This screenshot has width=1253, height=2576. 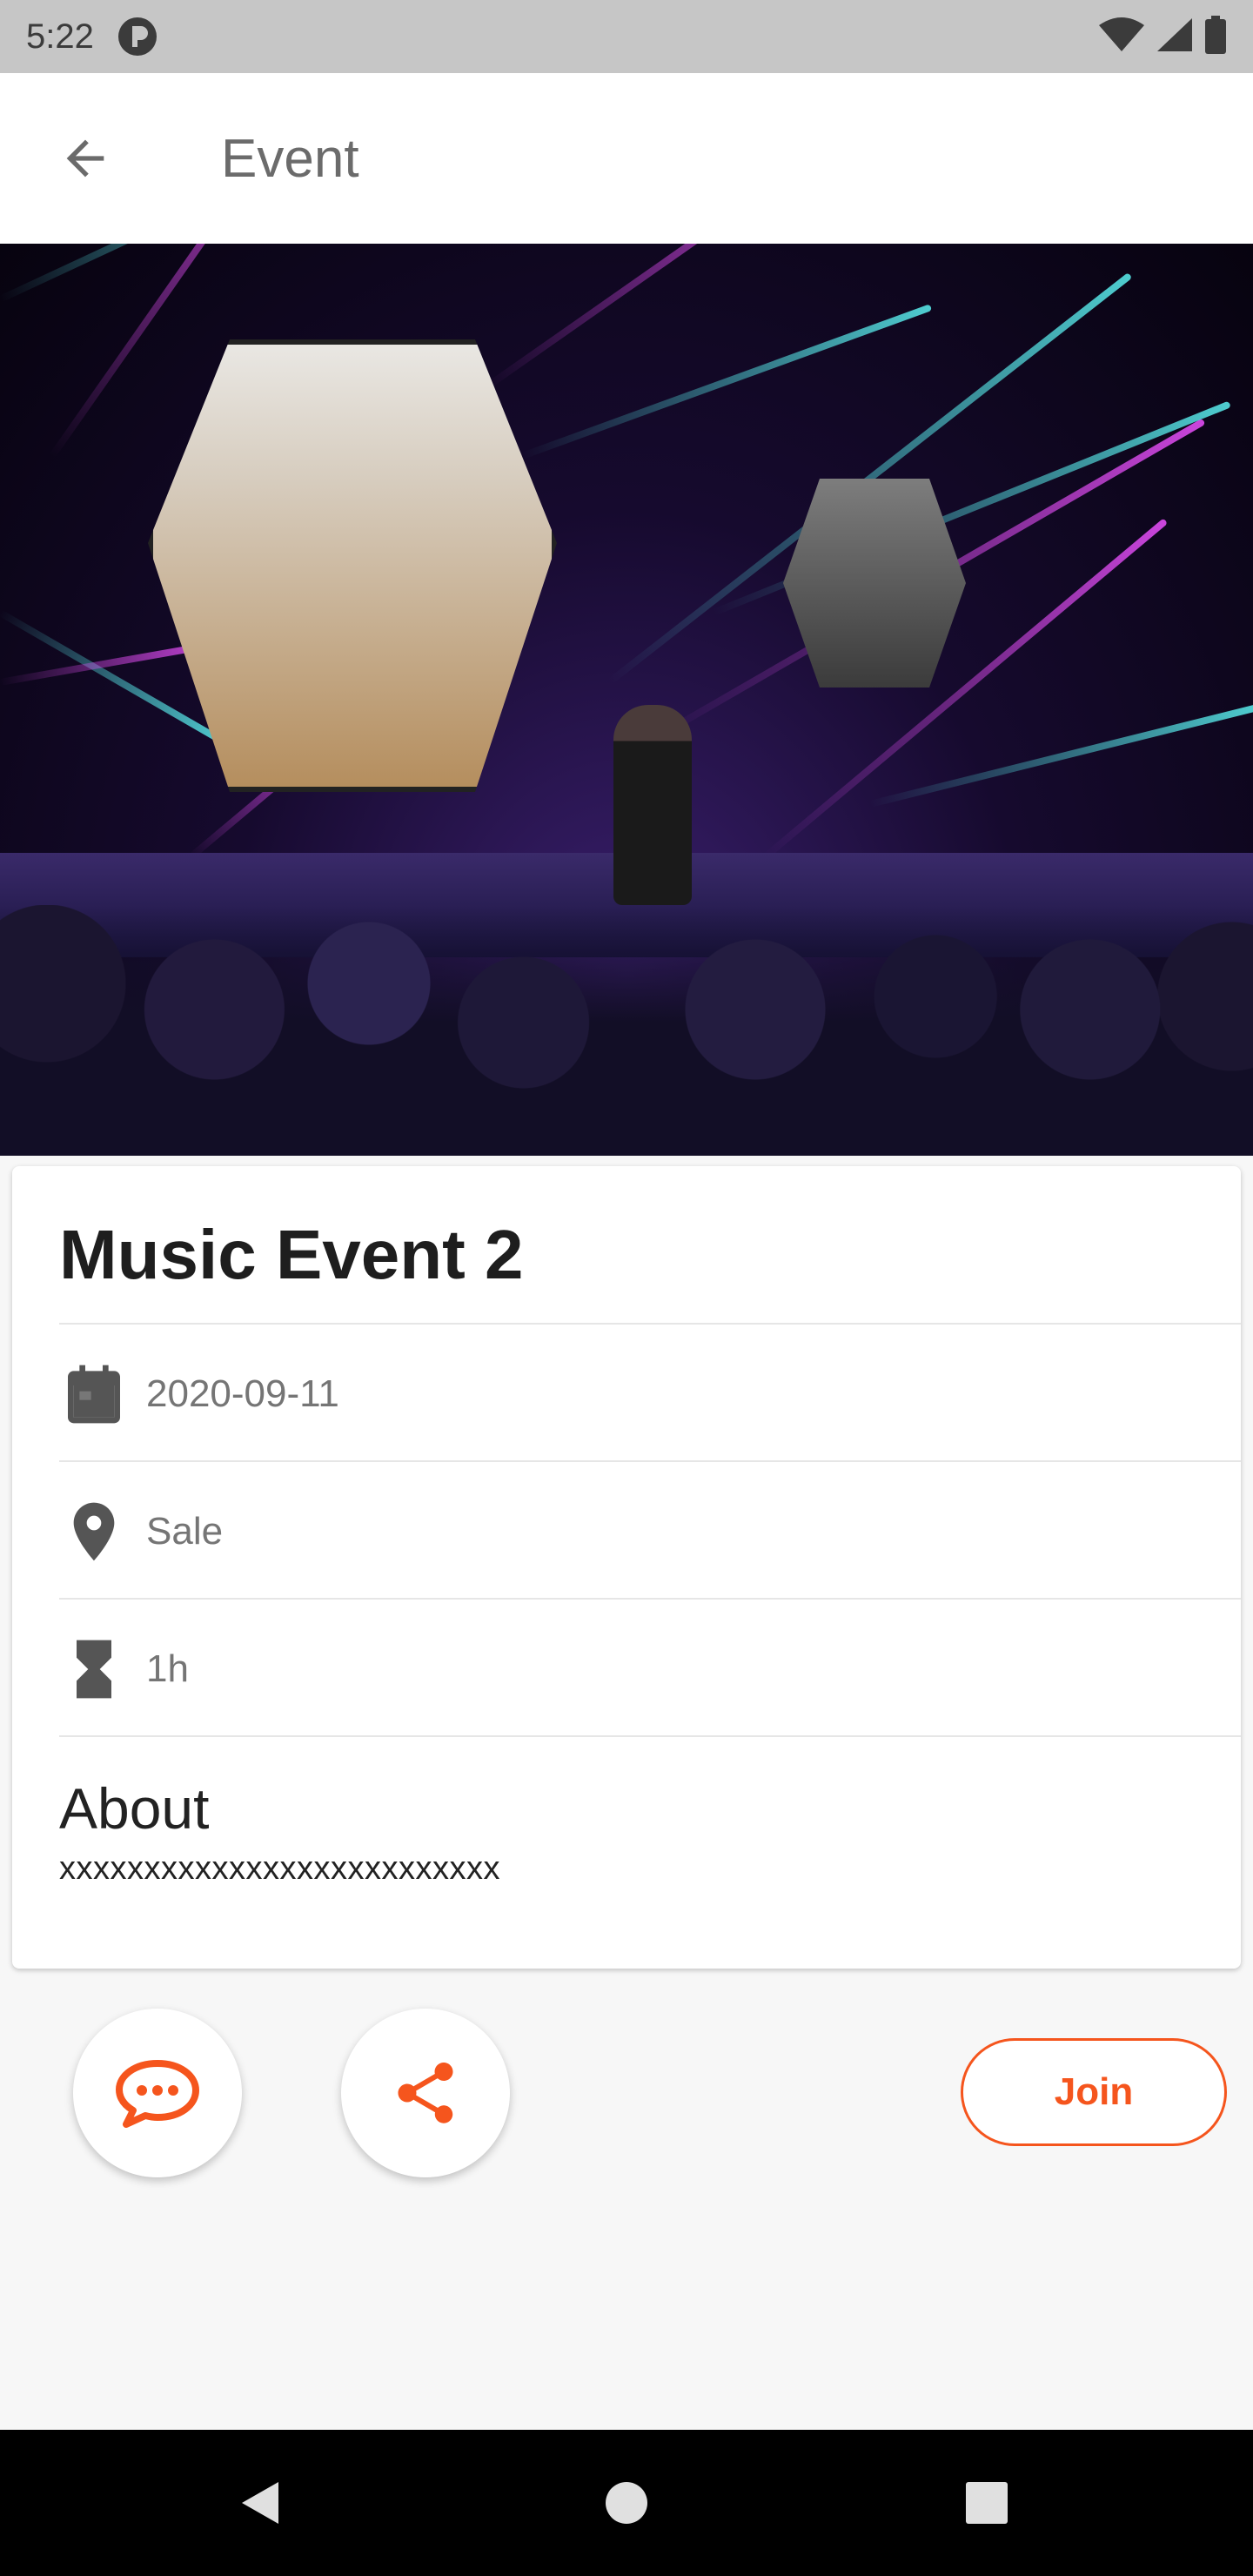 I want to click on battery-icon, so click(x=1215, y=37).